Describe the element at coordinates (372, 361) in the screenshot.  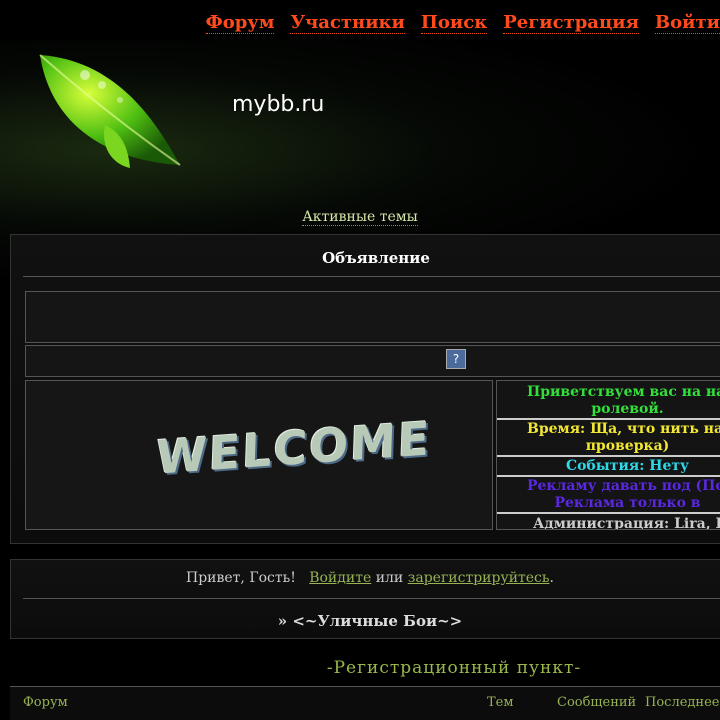
I see `announcement-help-row: ?` at that location.